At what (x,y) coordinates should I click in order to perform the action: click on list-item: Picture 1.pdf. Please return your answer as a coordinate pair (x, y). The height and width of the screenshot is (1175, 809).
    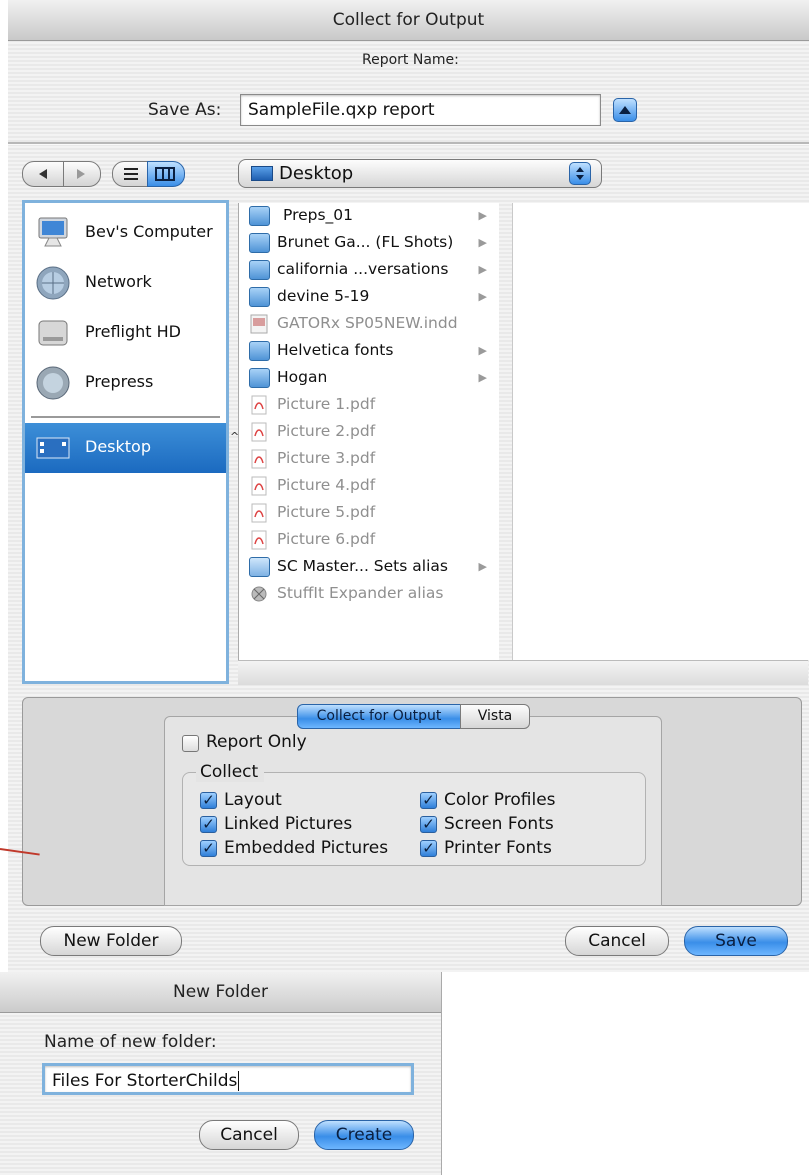
    Looking at the image, I should click on (374, 405).